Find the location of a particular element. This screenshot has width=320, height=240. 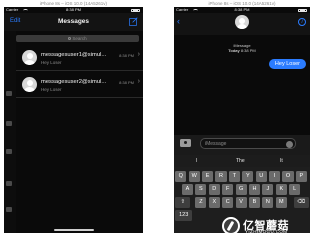

watermark-logo-icon is located at coordinates (231, 226).